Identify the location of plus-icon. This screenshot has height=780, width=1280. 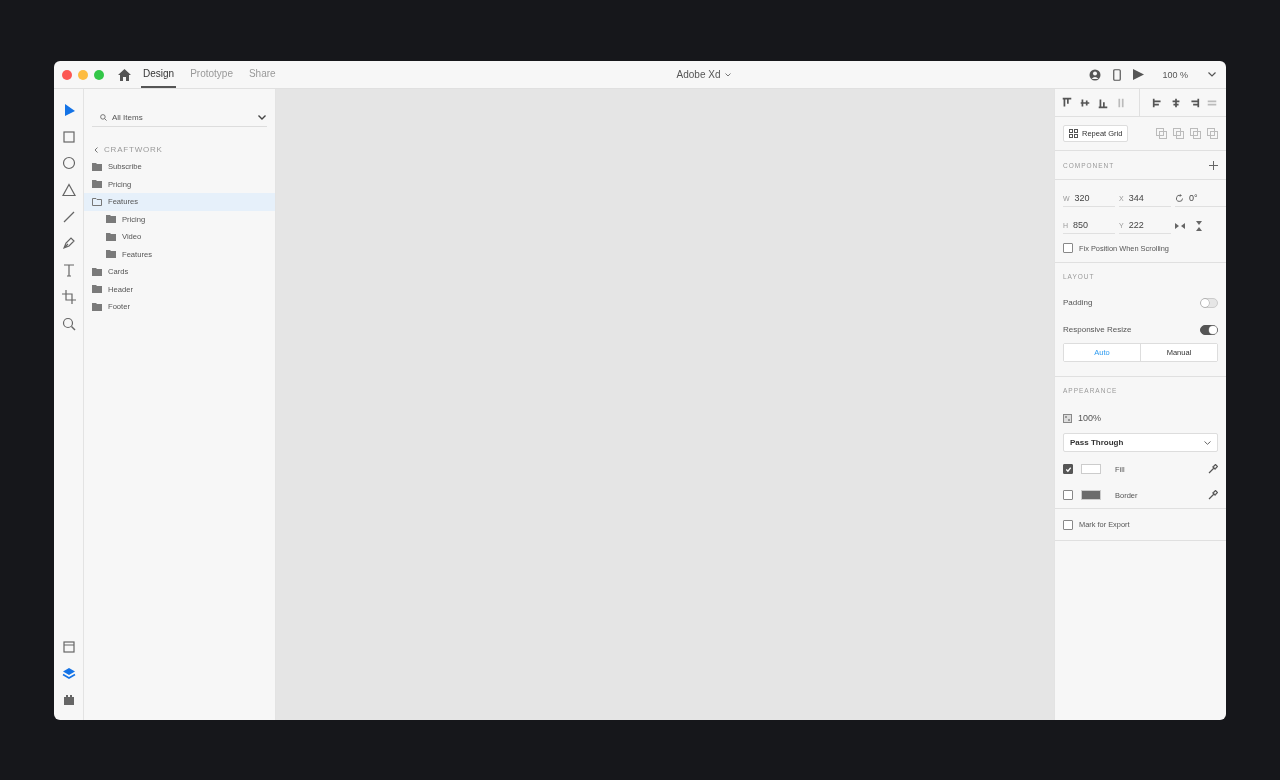
(1213, 165).